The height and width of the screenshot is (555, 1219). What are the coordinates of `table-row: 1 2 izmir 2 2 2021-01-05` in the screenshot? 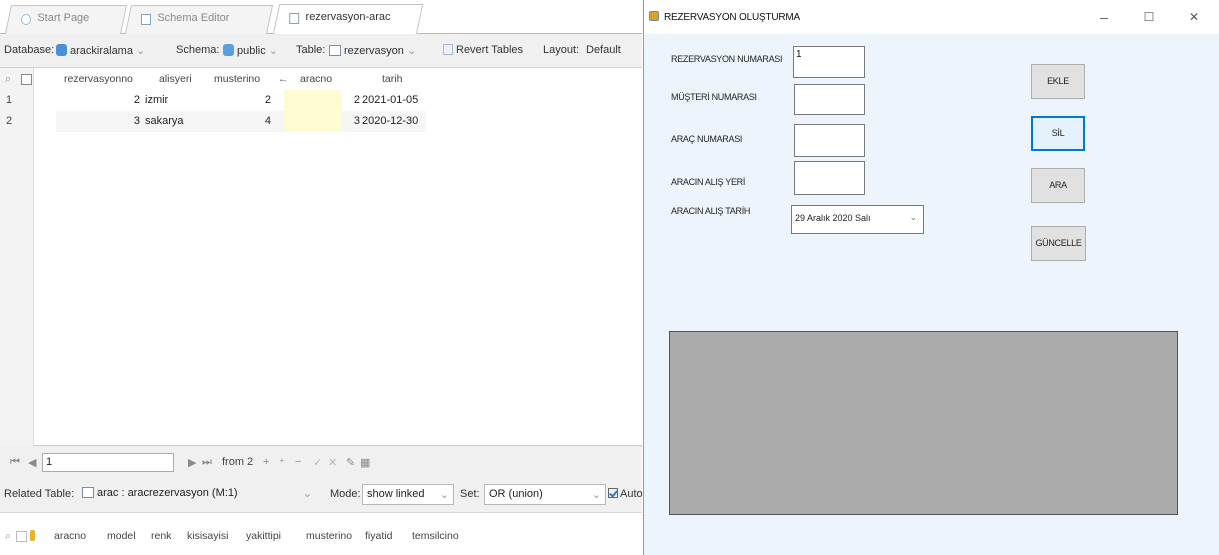 It's located at (321, 100).